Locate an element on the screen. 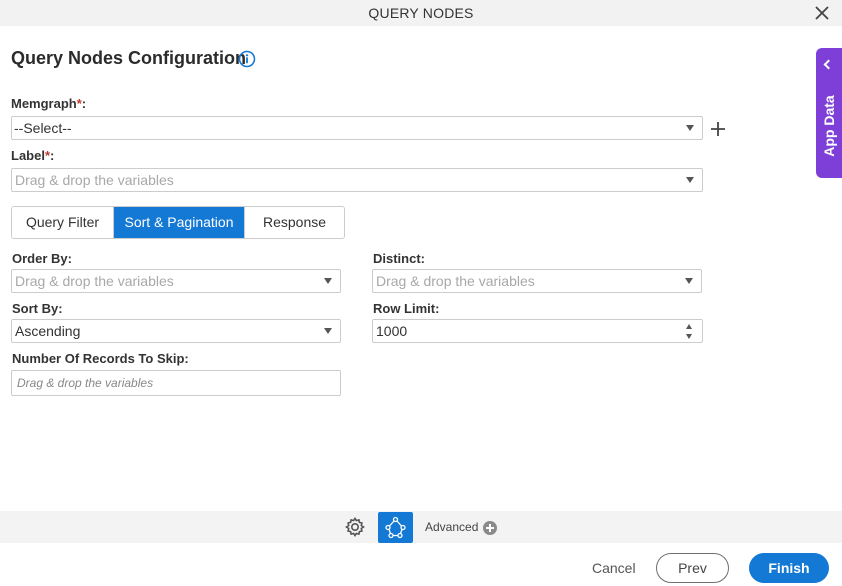 Image resolution: width=842 pixels, height=586 pixels. plus-icon is located at coordinates (718, 129).